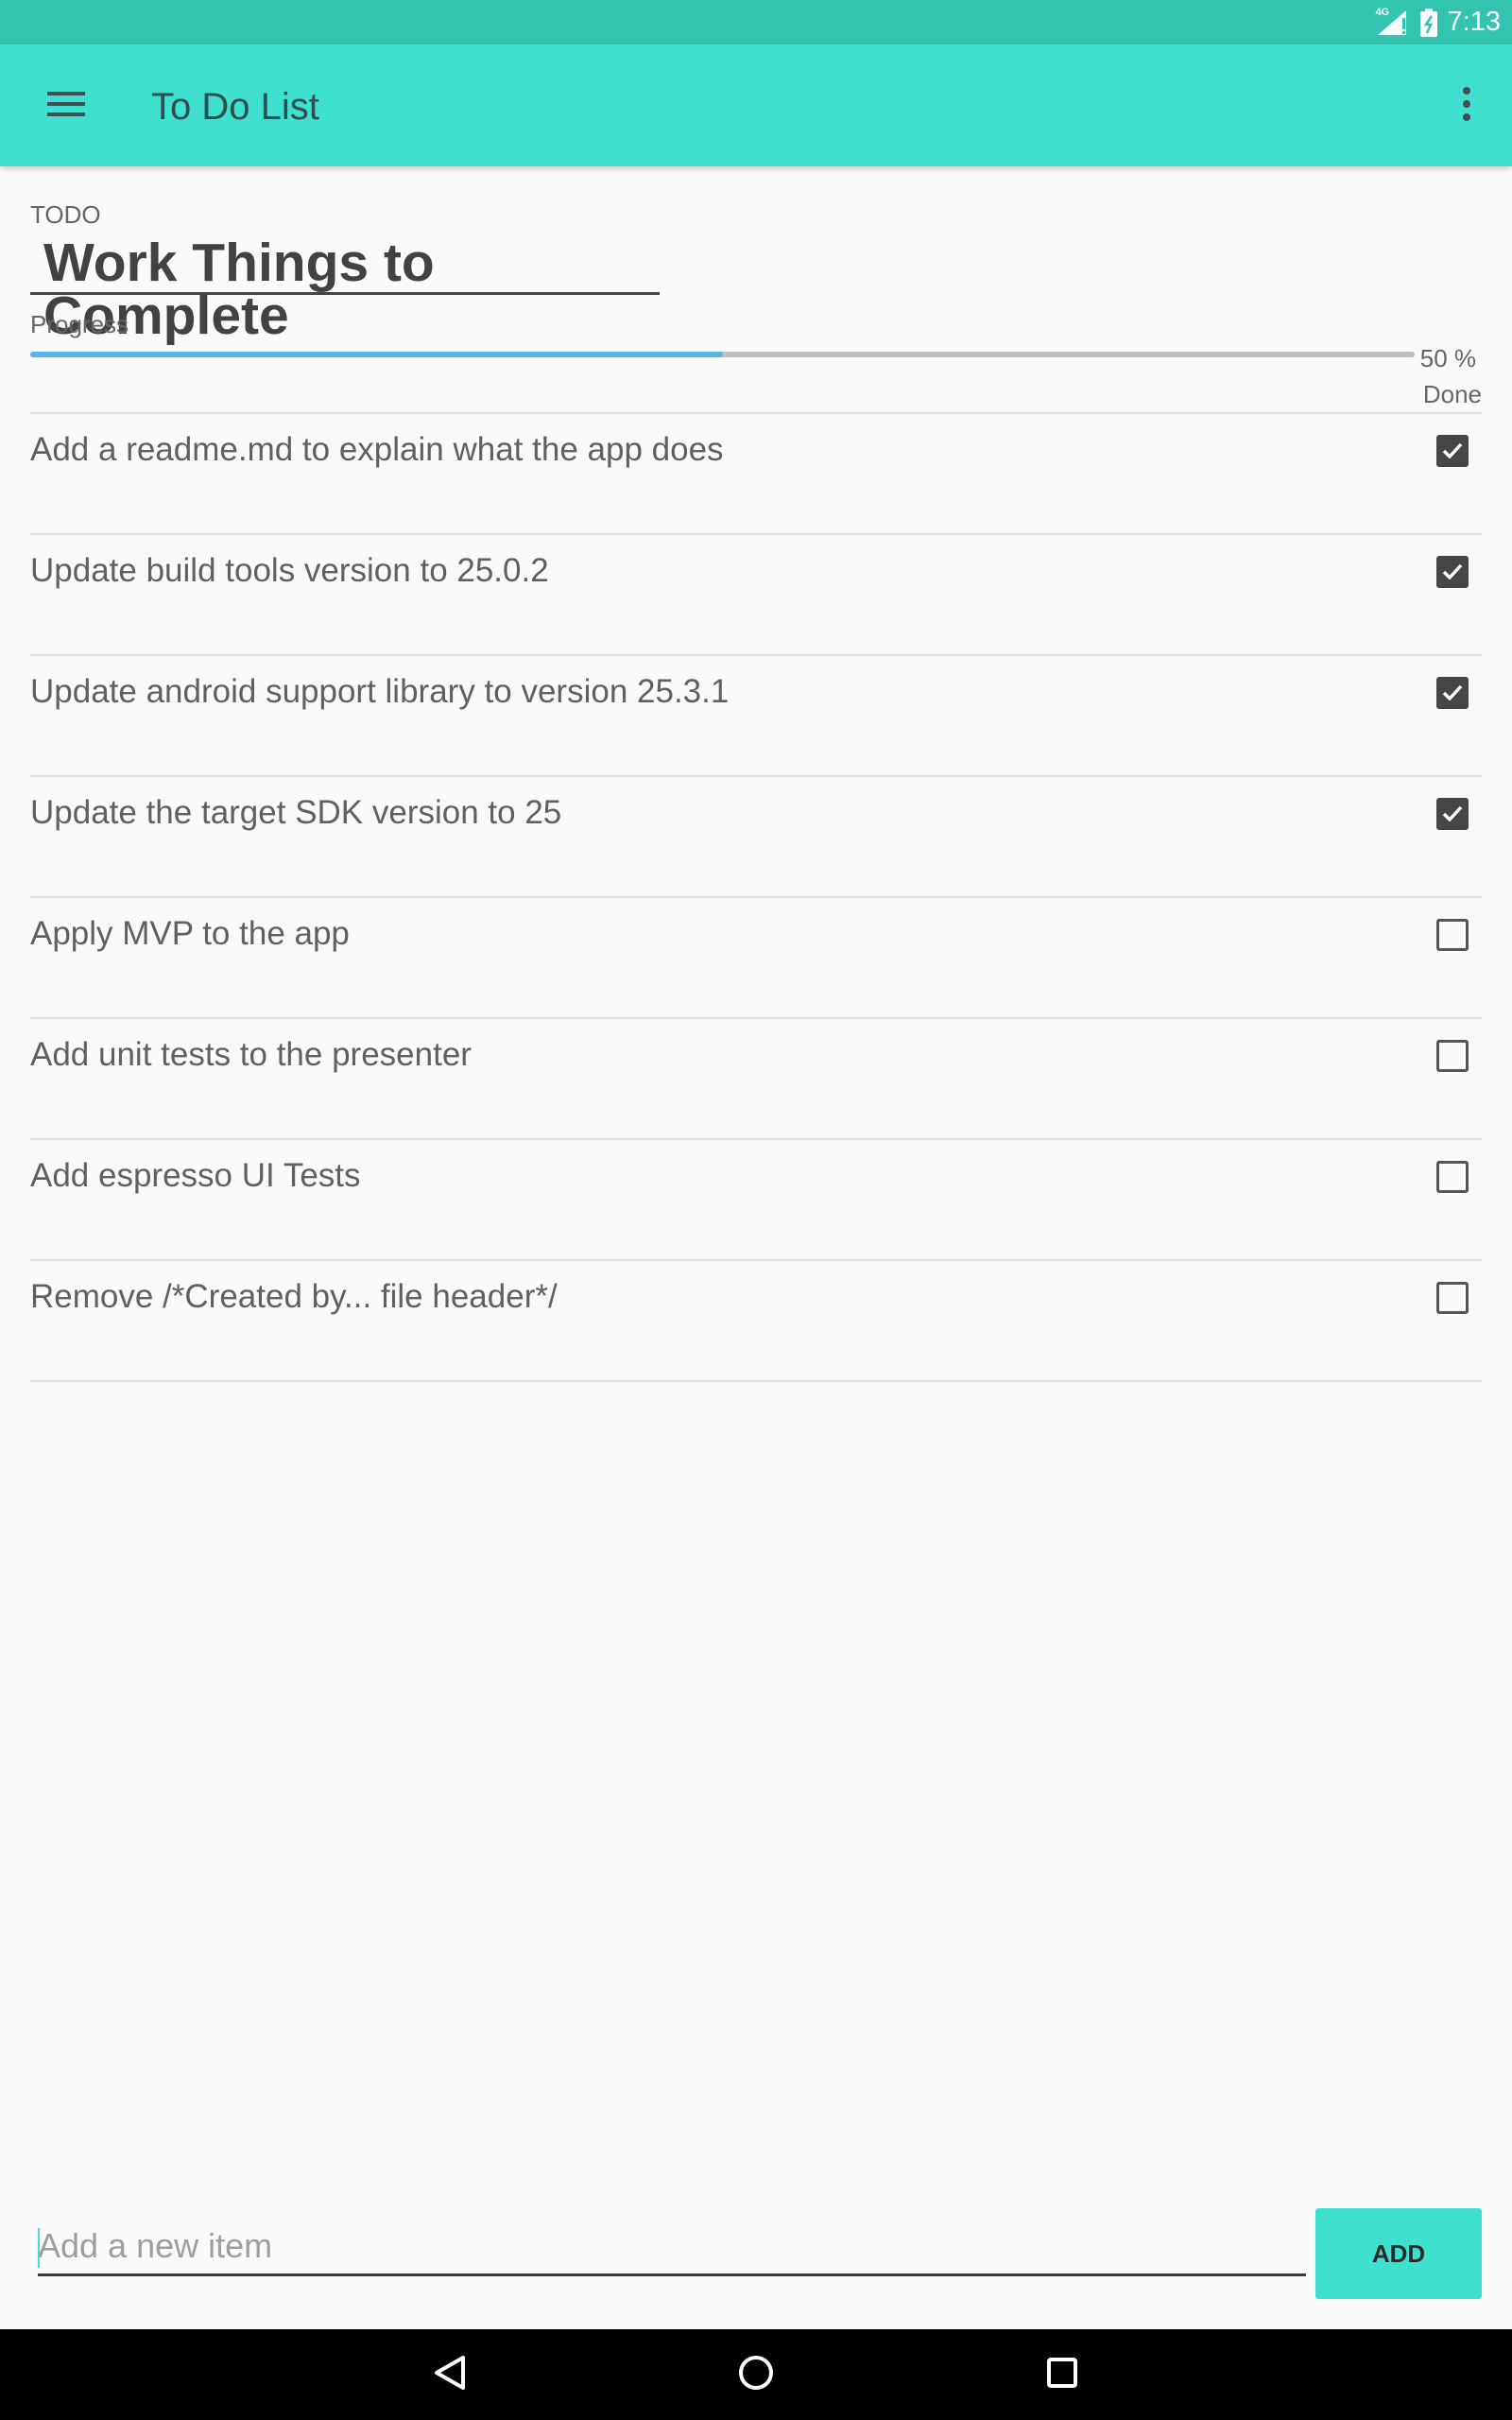 Image resolution: width=1512 pixels, height=2420 pixels. I want to click on progress-percent: 50 %, so click(1447, 358).